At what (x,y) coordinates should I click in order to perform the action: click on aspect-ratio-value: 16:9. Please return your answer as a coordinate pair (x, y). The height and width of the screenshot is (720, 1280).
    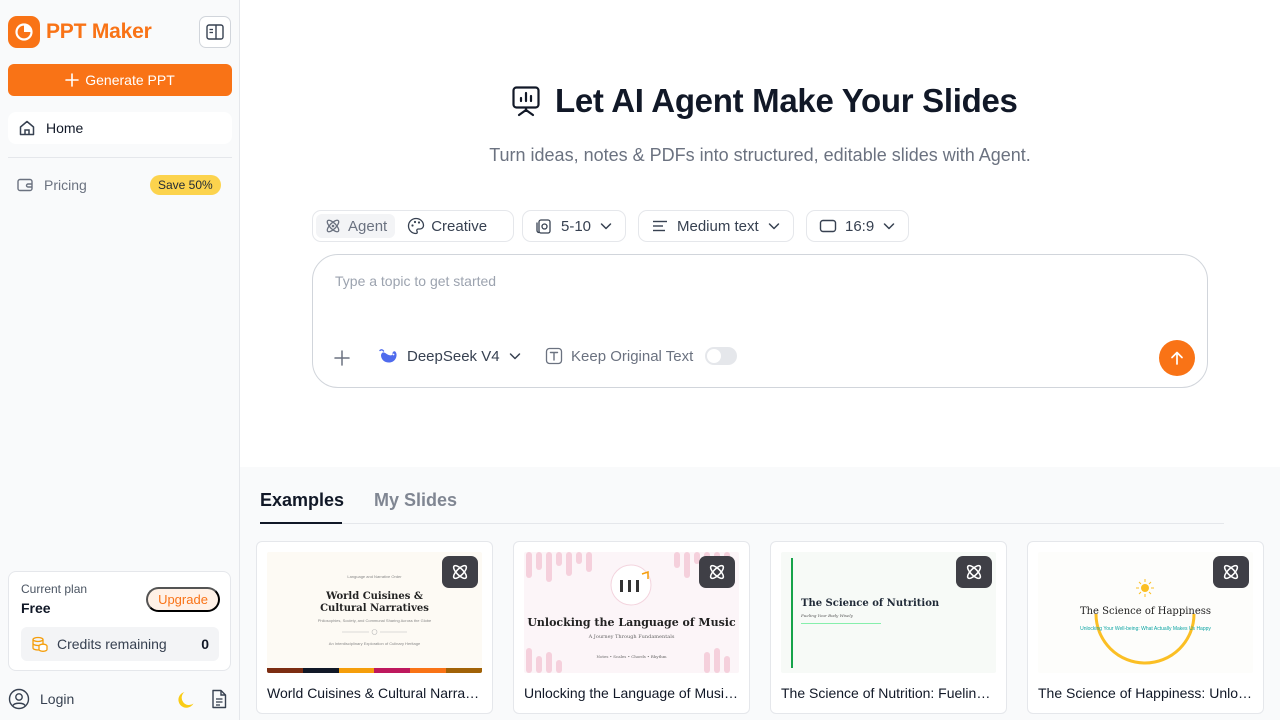
    Looking at the image, I should click on (860, 226).